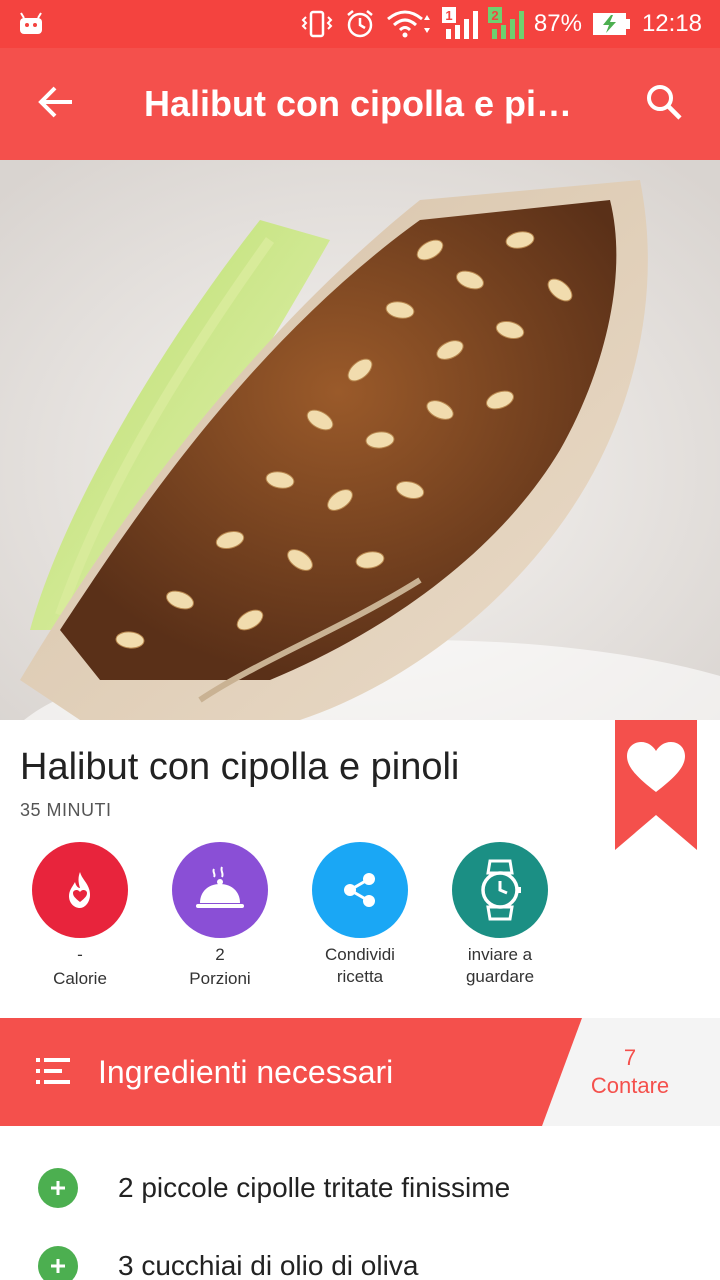 The image size is (720, 1280). Describe the element at coordinates (448, 15) in the screenshot. I see `svg-text: 1` at that location.